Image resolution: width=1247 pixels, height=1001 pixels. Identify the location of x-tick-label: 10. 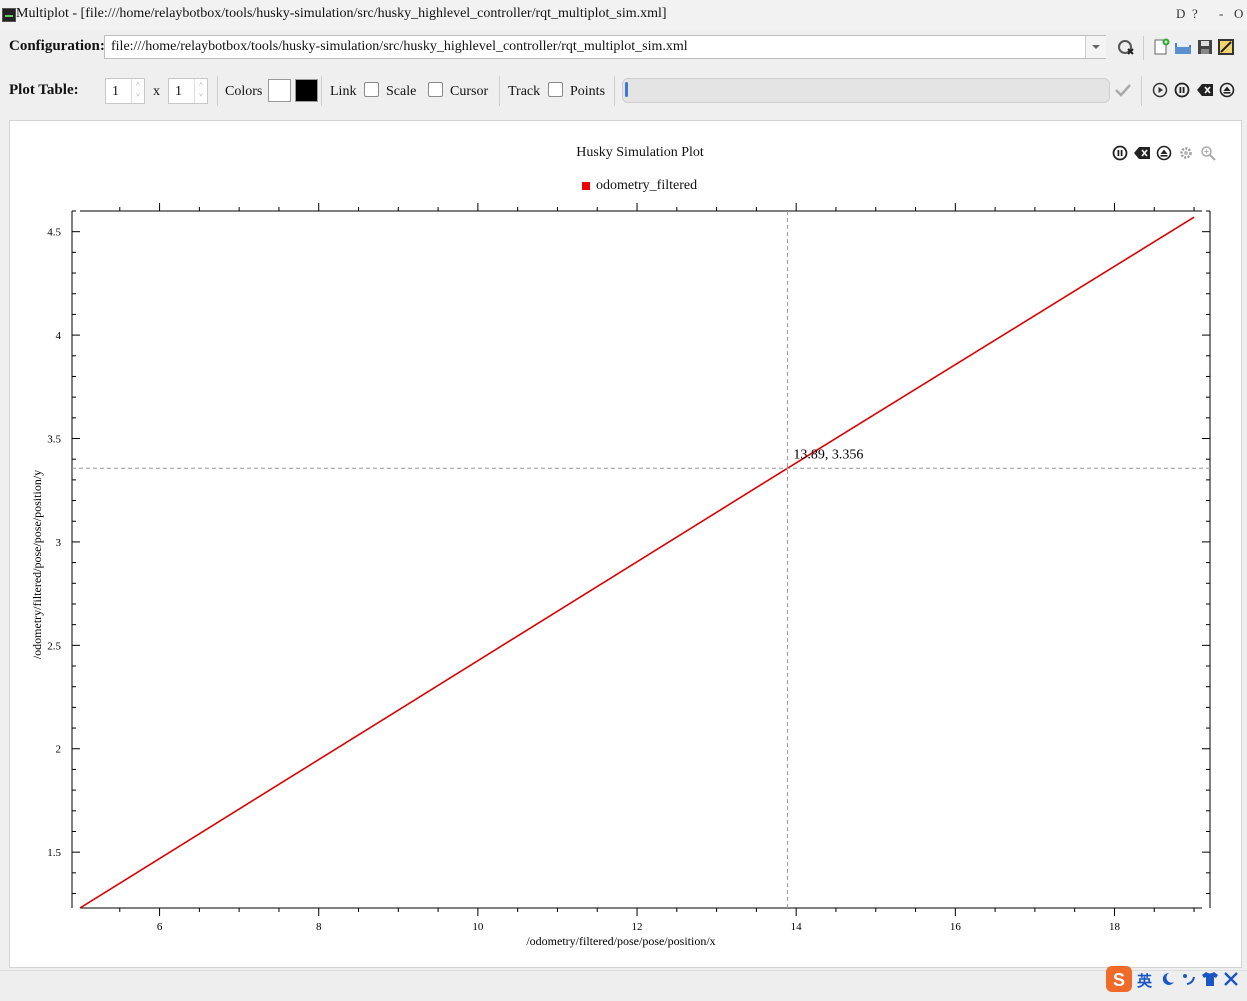
(478, 927).